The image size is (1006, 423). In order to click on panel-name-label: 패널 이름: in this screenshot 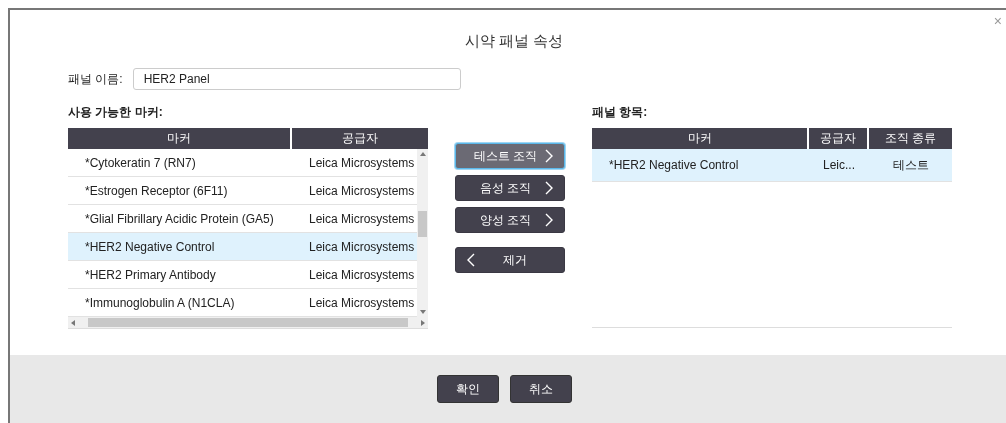, I will do `click(95, 79)`.